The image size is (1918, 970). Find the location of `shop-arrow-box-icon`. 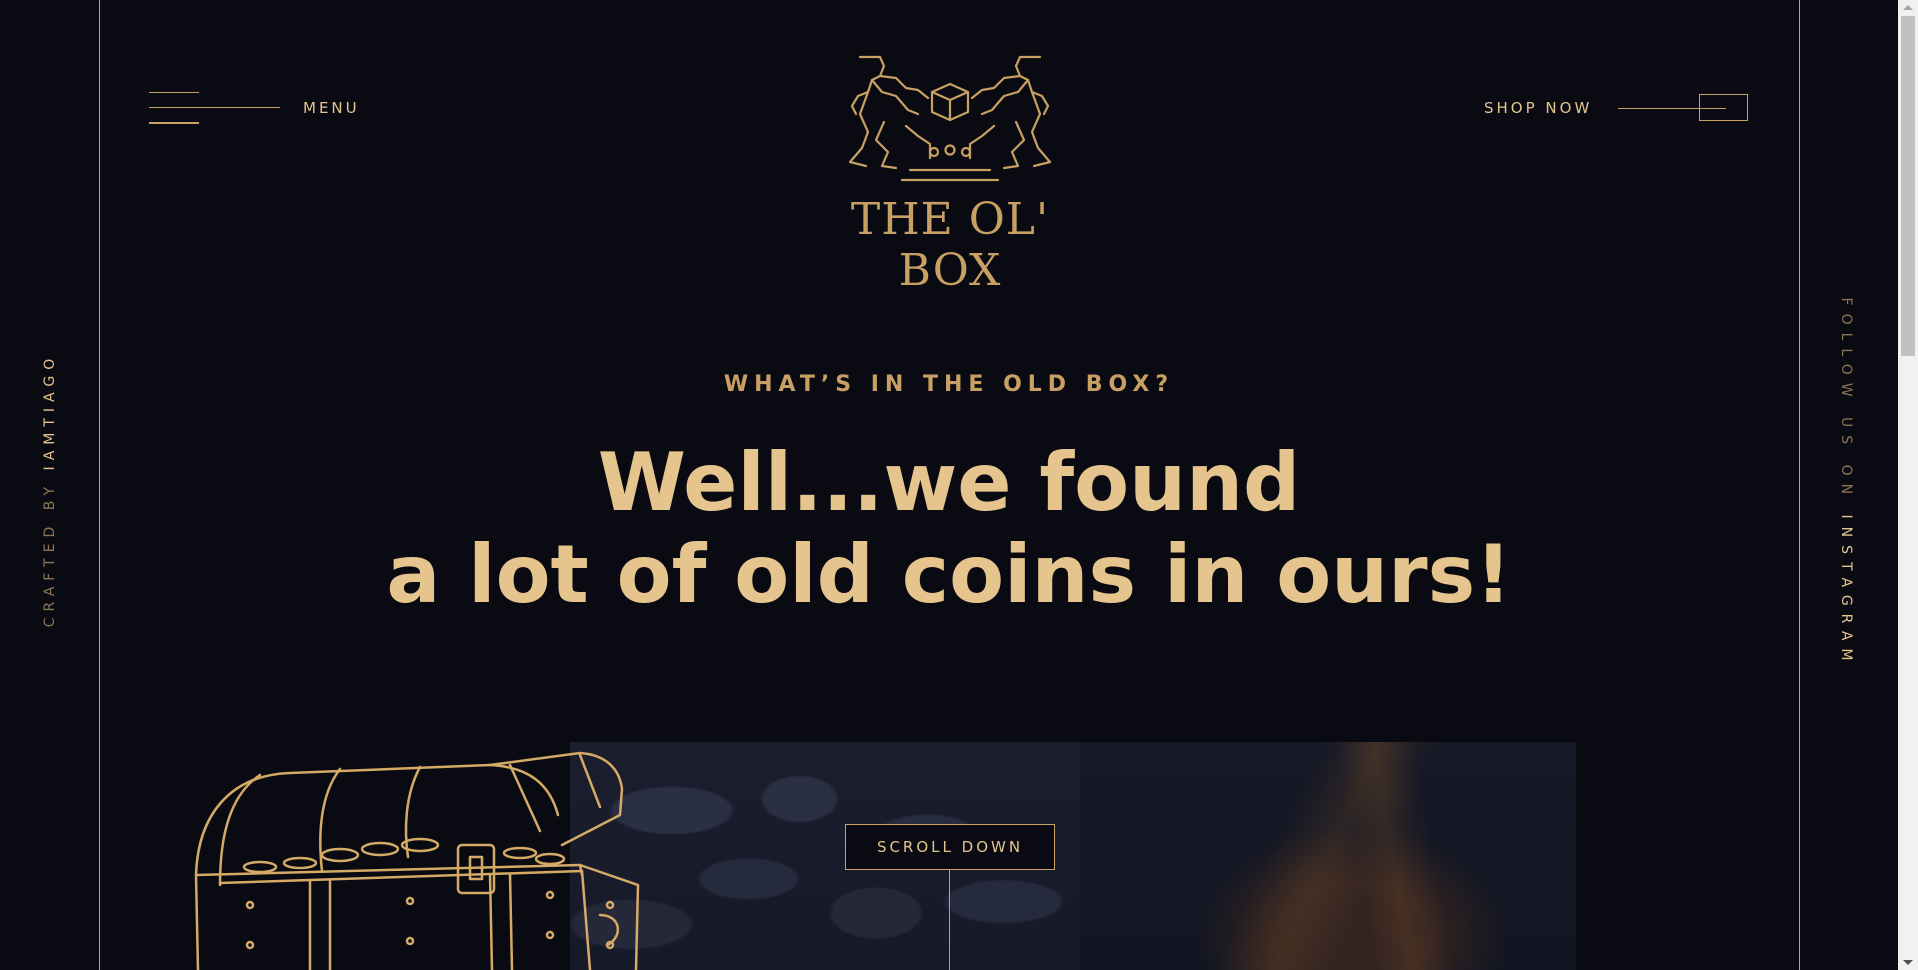

shop-arrow-box-icon is located at coordinates (1723, 107).